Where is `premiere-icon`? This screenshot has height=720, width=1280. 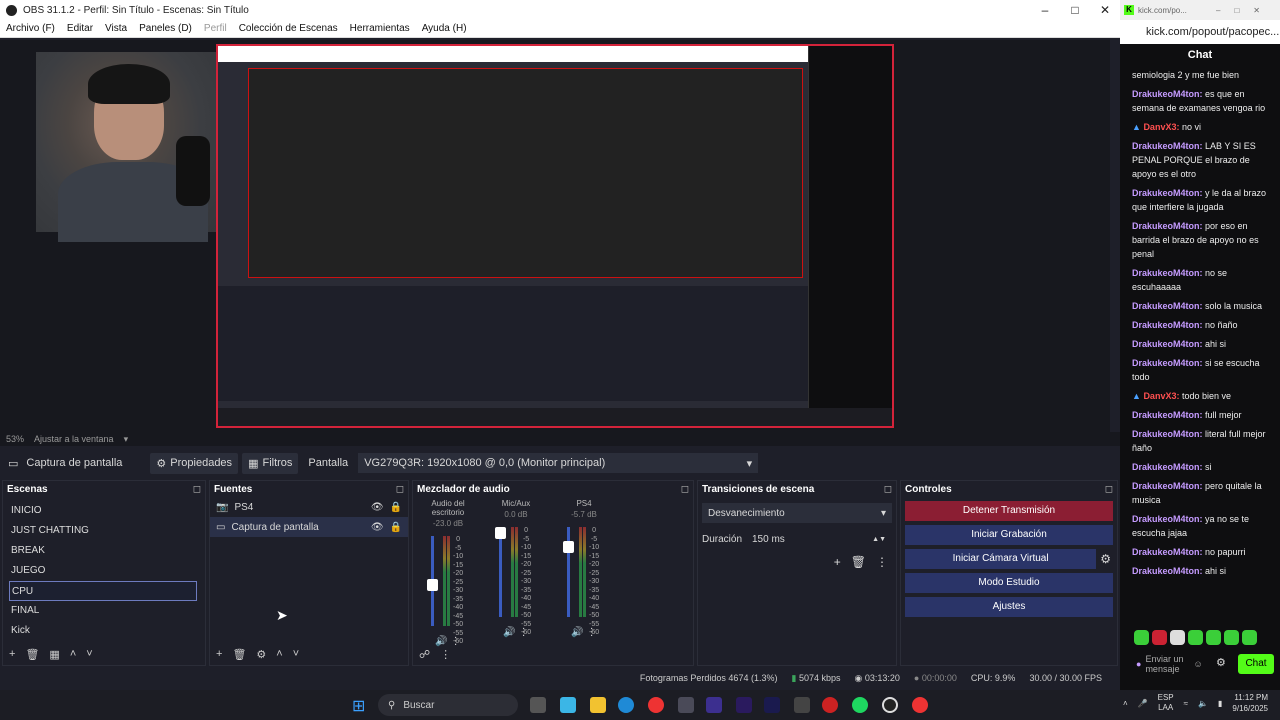
premiere-icon is located at coordinates (744, 705).